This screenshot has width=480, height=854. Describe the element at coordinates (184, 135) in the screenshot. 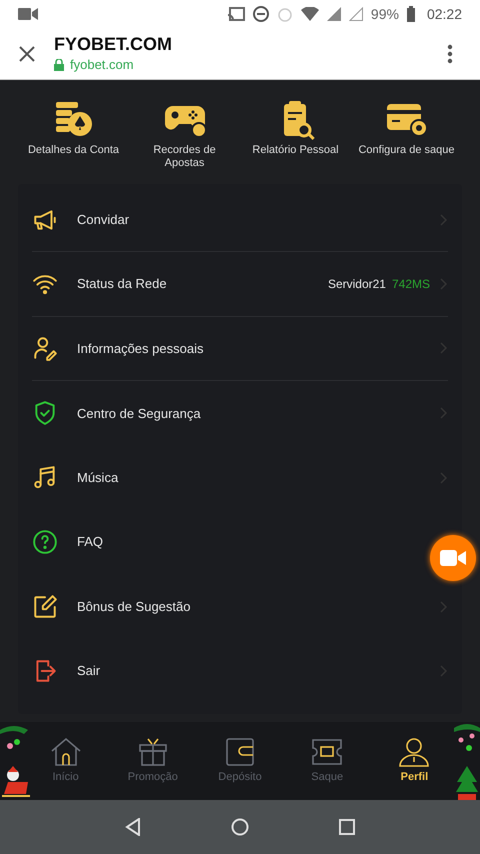

I see `shortcut-button: Recordes de Apostas` at that location.